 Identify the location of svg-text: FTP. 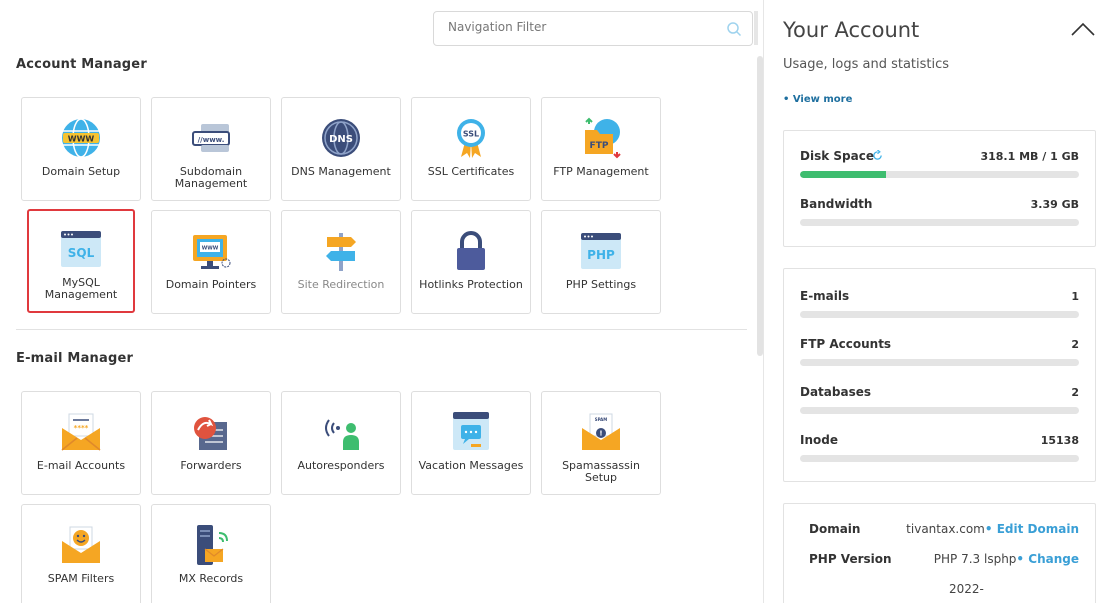
(599, 146).